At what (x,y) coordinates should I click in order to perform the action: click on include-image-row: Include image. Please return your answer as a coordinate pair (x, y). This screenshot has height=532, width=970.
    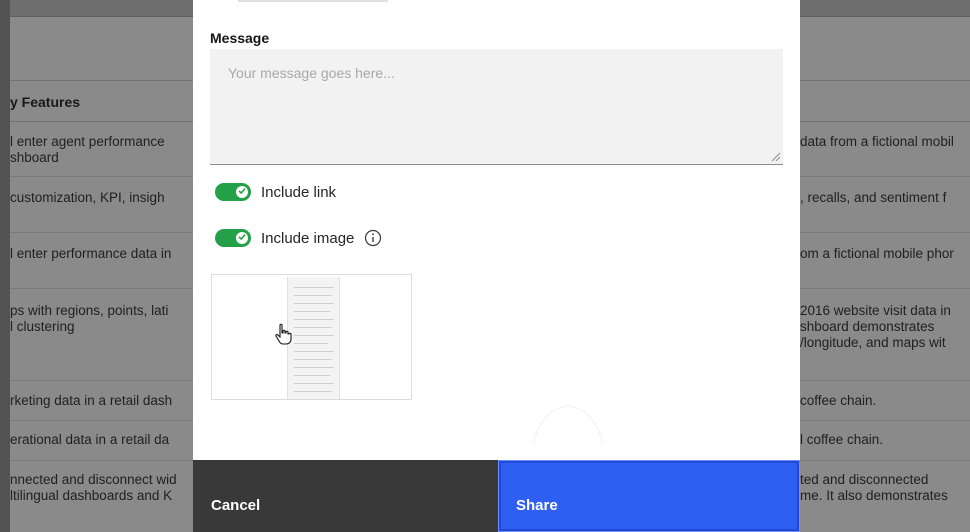
    Looking at the image, I should click on (298, 238).